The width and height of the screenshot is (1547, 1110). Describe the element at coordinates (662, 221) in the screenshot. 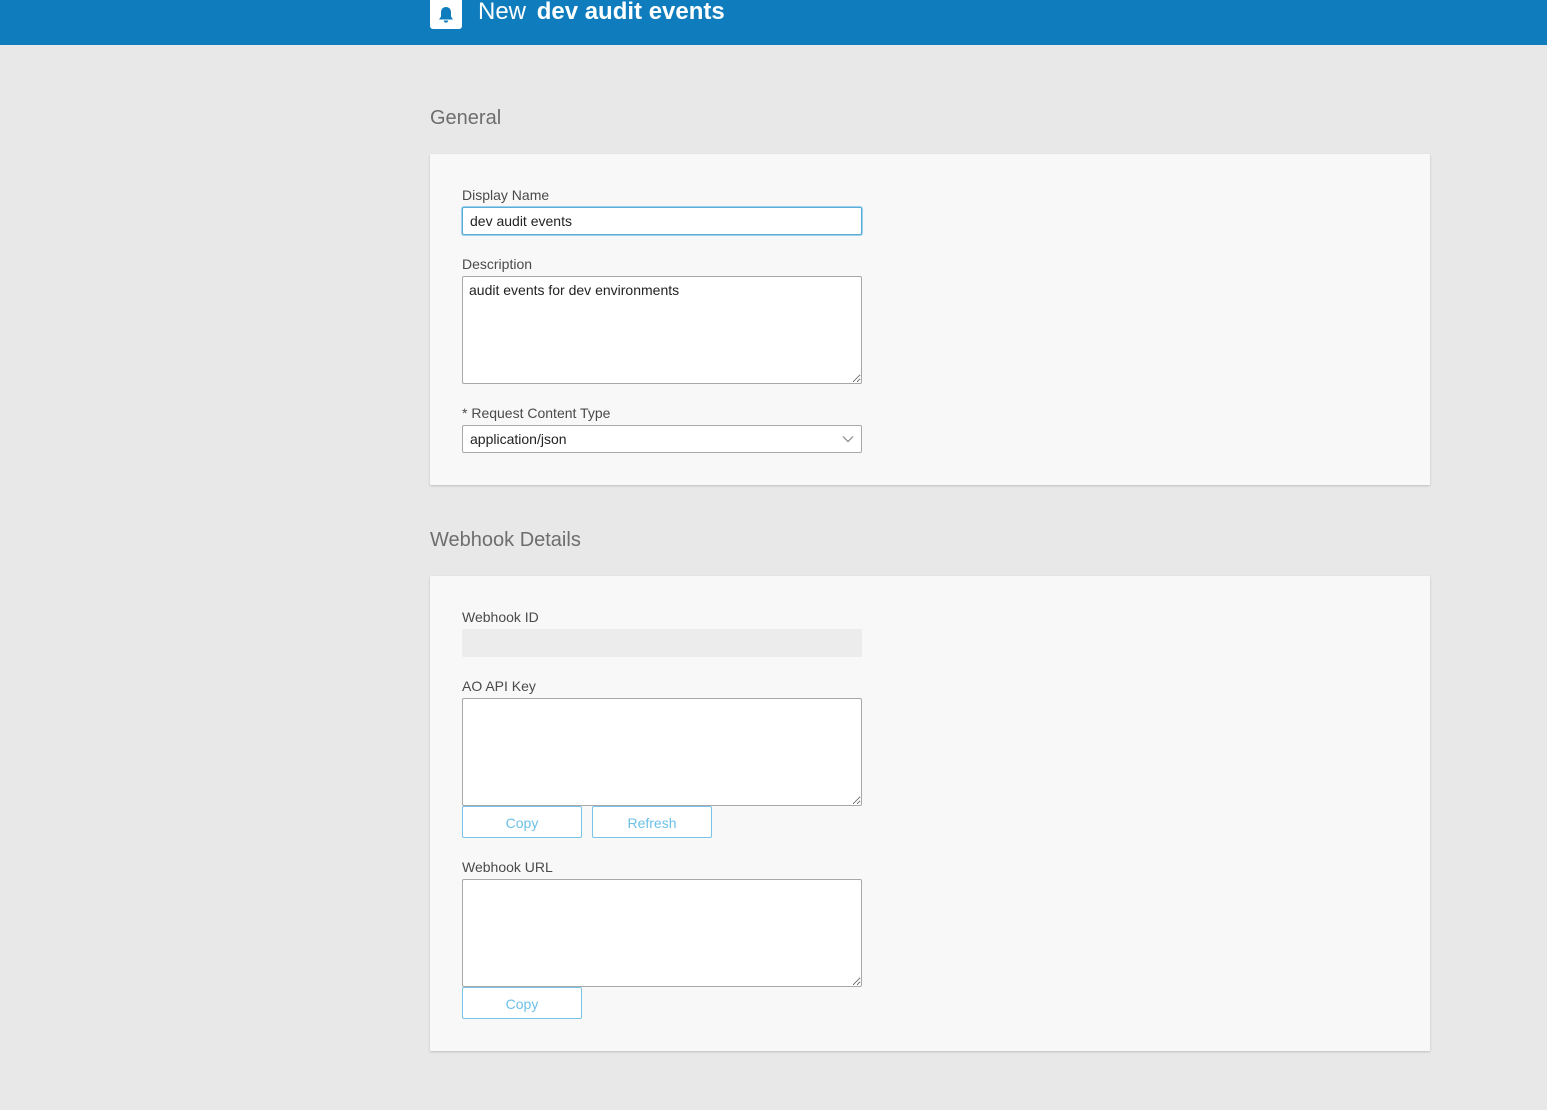

I see `display-name-input` at that location.